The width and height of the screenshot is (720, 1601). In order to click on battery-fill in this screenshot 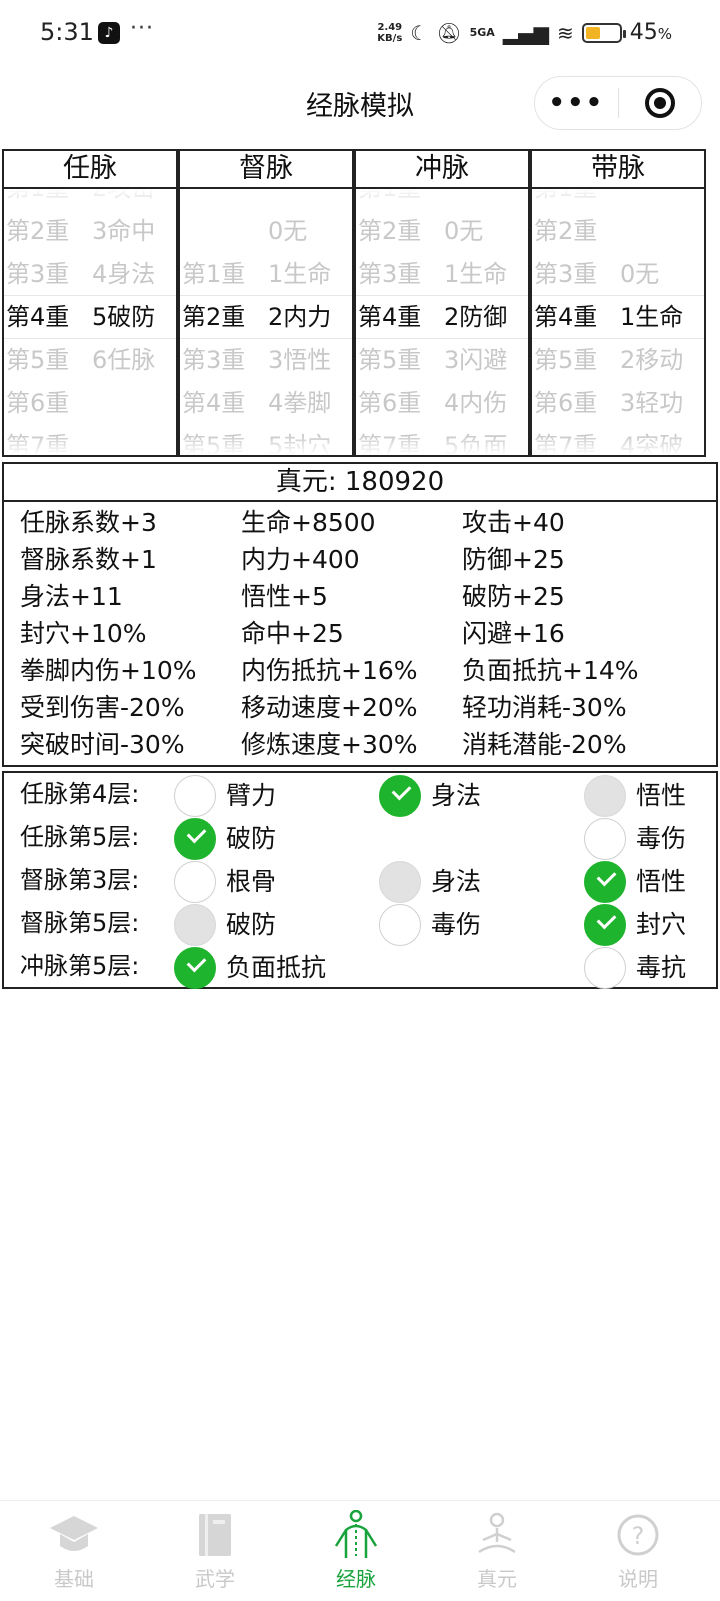, I will do `click(593, 32)`.